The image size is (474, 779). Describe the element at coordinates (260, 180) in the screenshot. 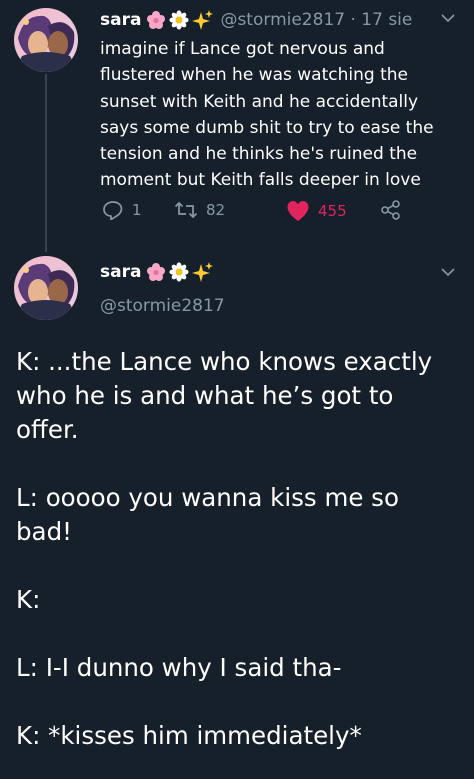

I see `tweet-text-line: moment but Keith falls deeper in love` at that location.